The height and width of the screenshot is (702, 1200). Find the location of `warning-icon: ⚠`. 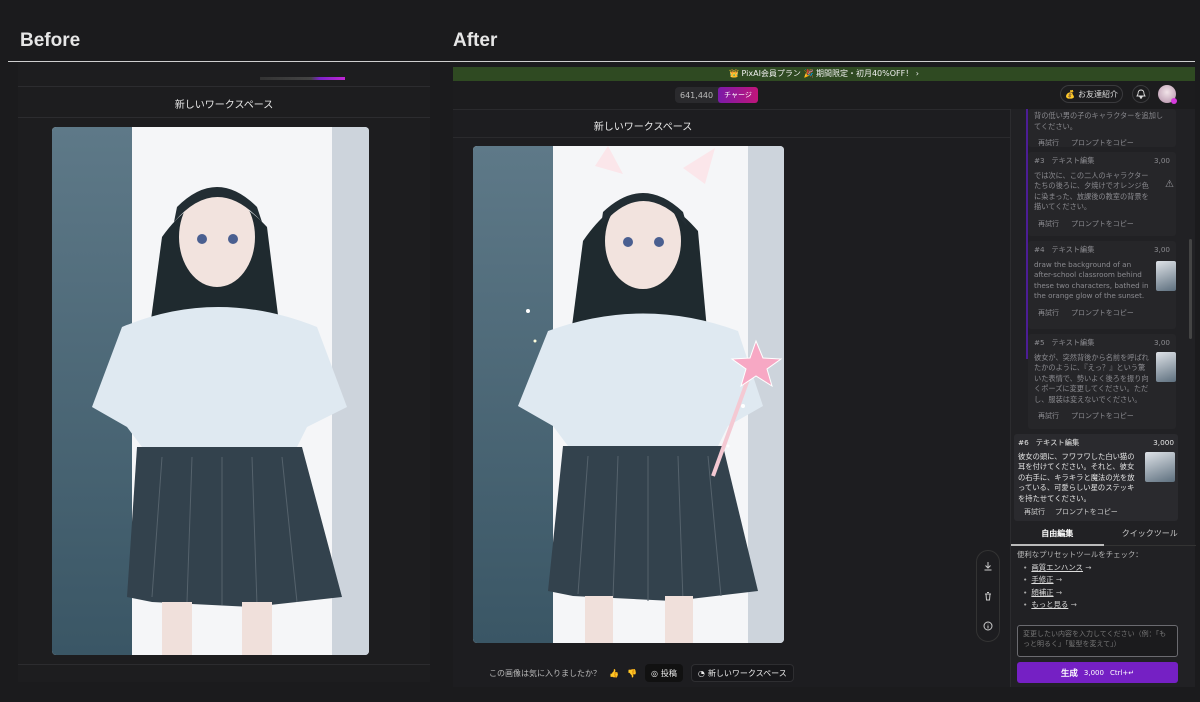

warning-icon: ⚠ is located at coordinates (1169, 184).